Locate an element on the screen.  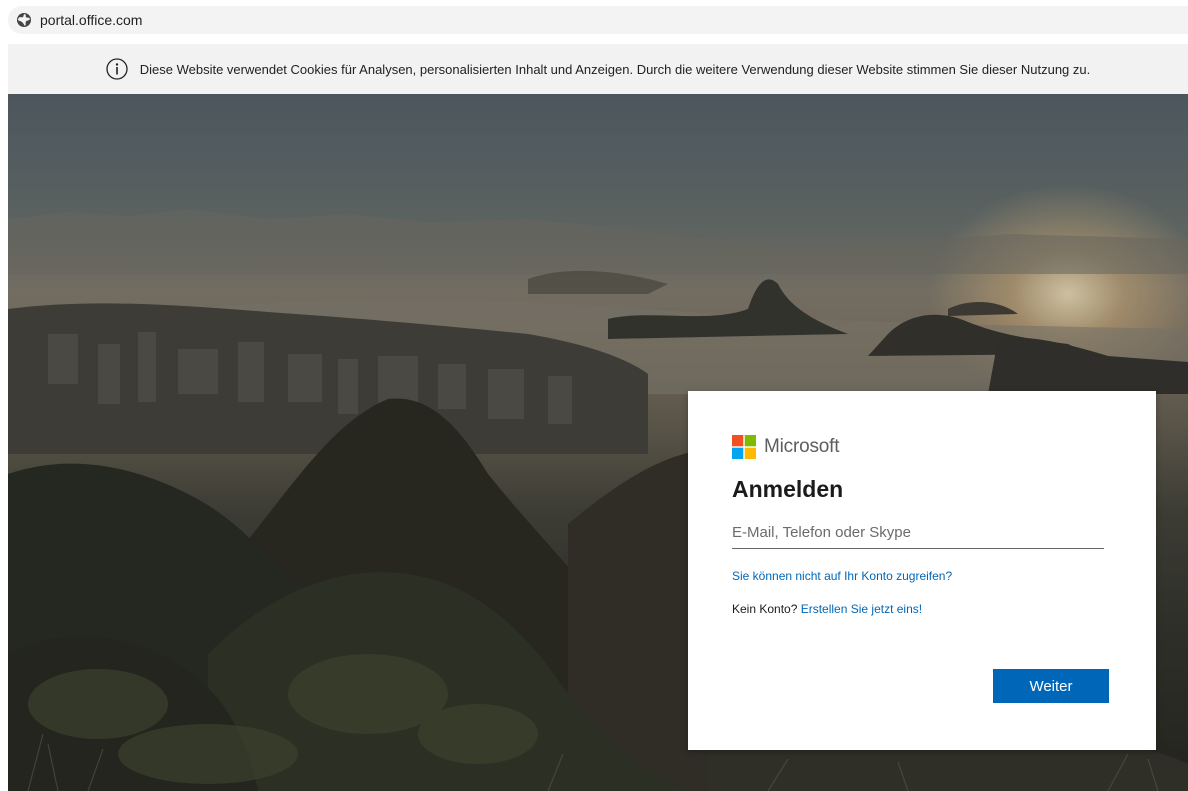
create-account-link: Erstellen Sie jetzt eins! is located at coordinates (861, 609).